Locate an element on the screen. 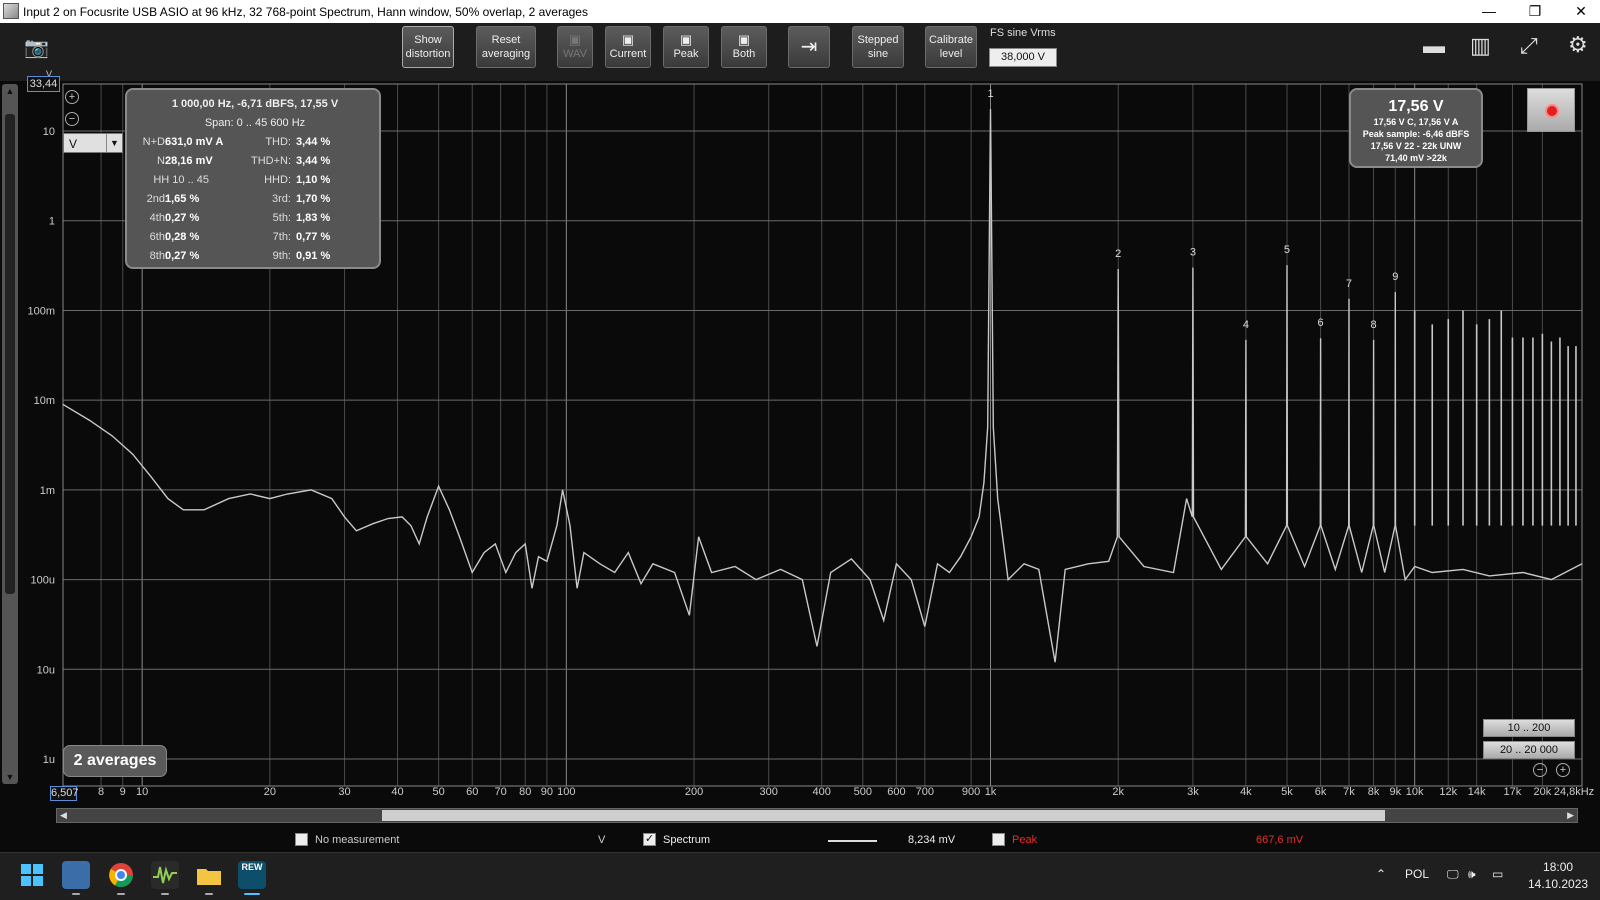  folder-icon is located at coordinates (209, 878).